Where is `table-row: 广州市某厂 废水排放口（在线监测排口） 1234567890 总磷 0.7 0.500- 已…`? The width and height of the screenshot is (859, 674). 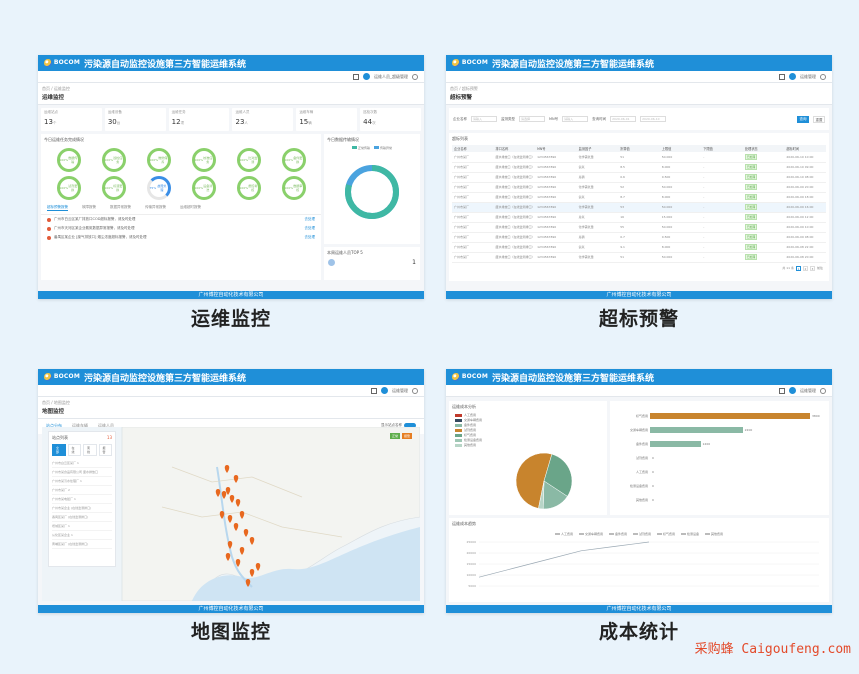
table-row: 广州市某厂 废水排放口（在线监测排口） 1234567890 总磷 0.7 0.500- 已… is located at coordinates (639, 237).